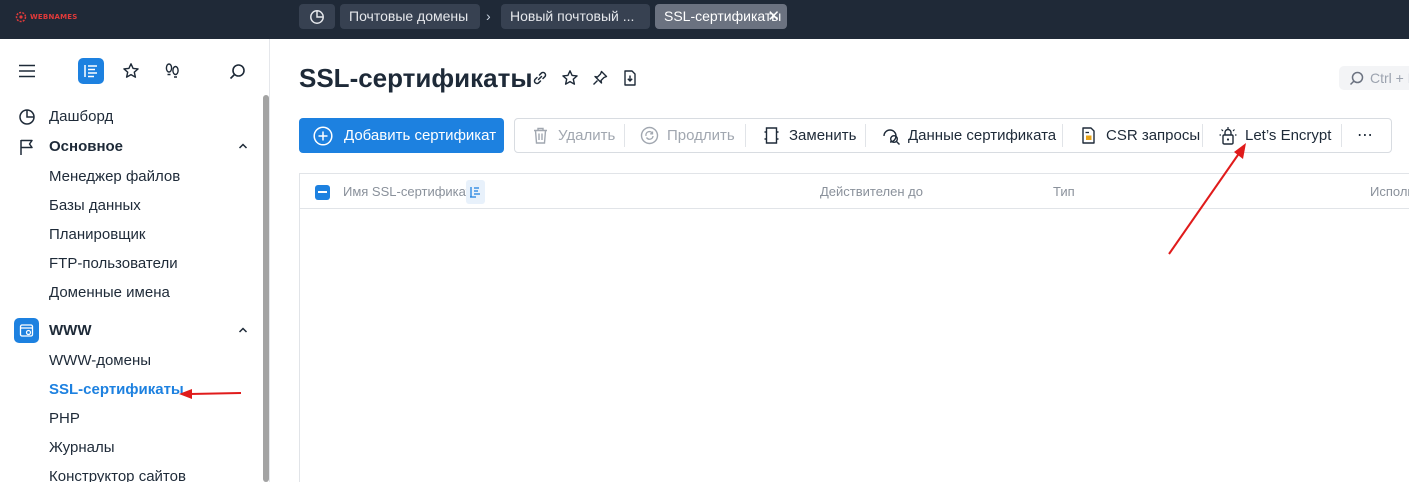 The height and width of the screenshot is (482, 1409). Describe the element at coordinates (86, 146) in the screenshot. I see `sidebar-group-main: Основное` at that location.